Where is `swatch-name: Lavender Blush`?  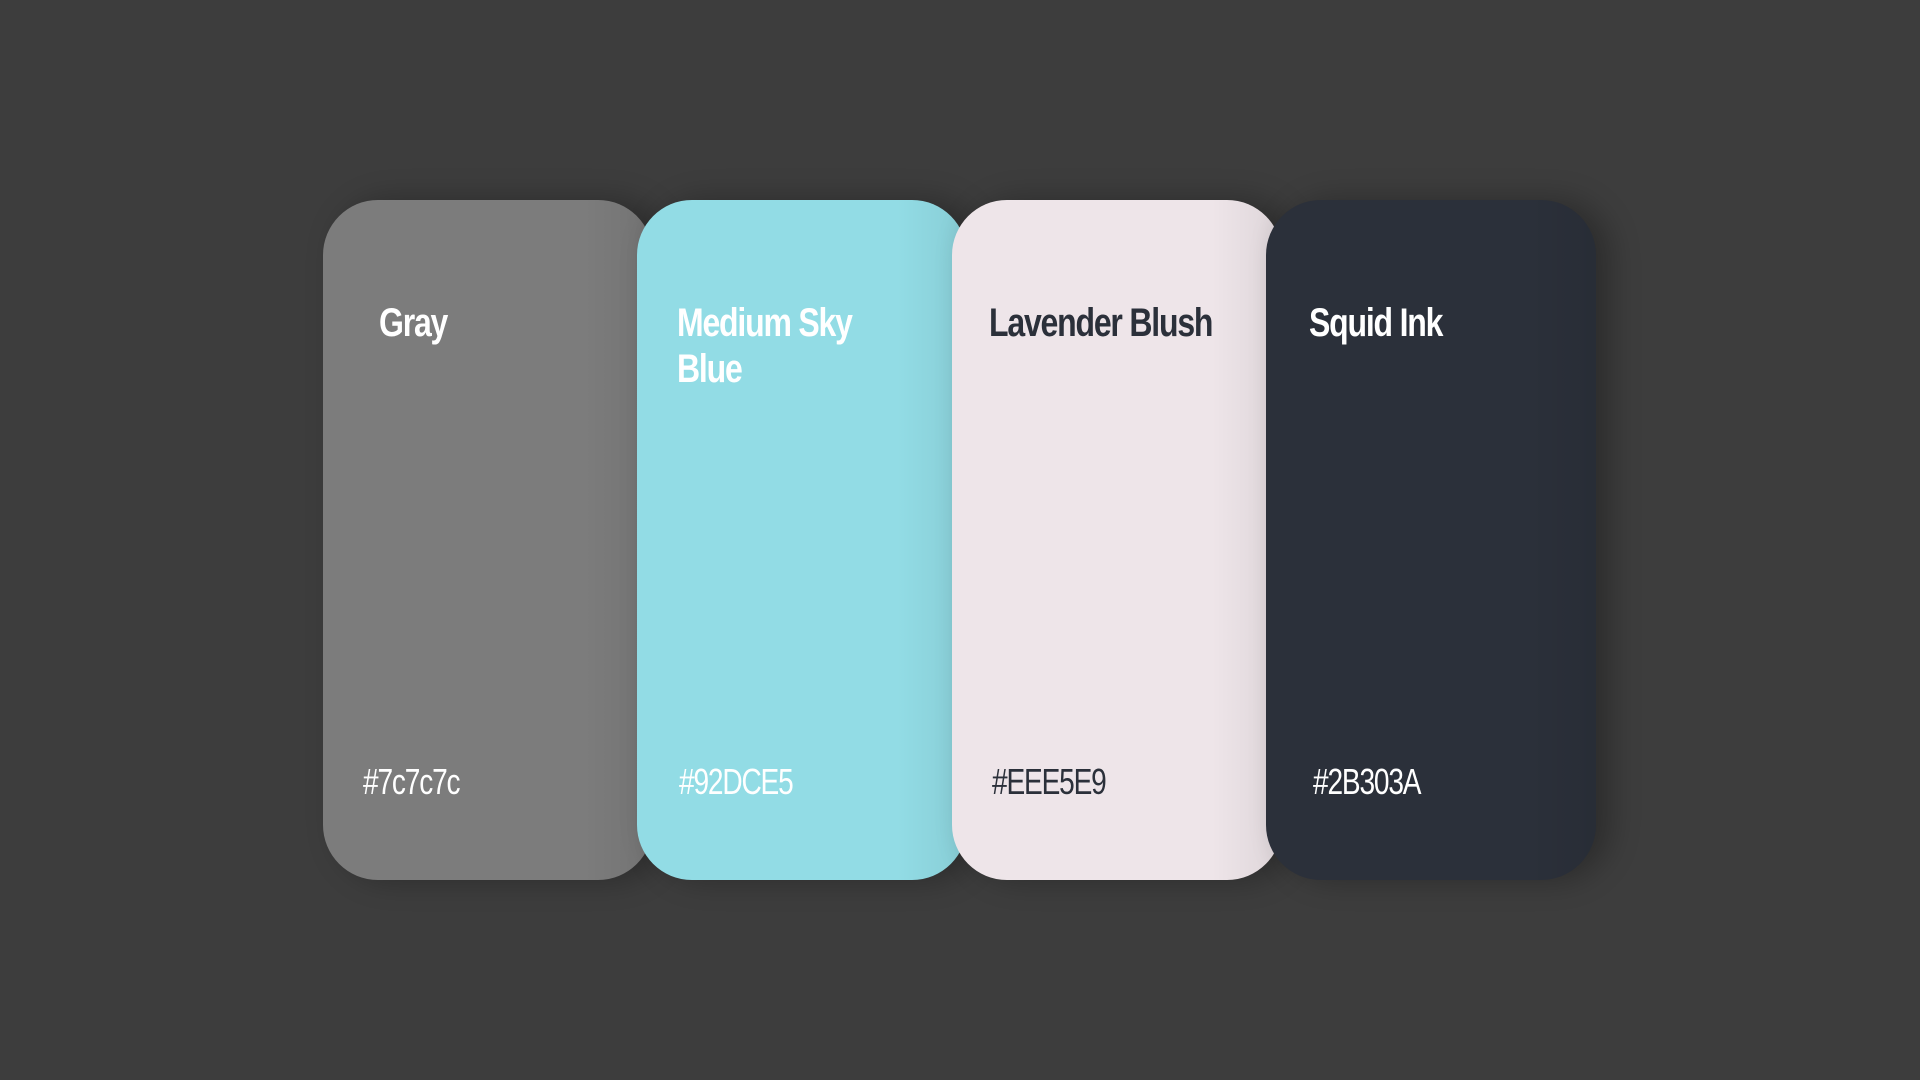 swatch-name: Lavender Blush is located at coordinates (1101, 323).